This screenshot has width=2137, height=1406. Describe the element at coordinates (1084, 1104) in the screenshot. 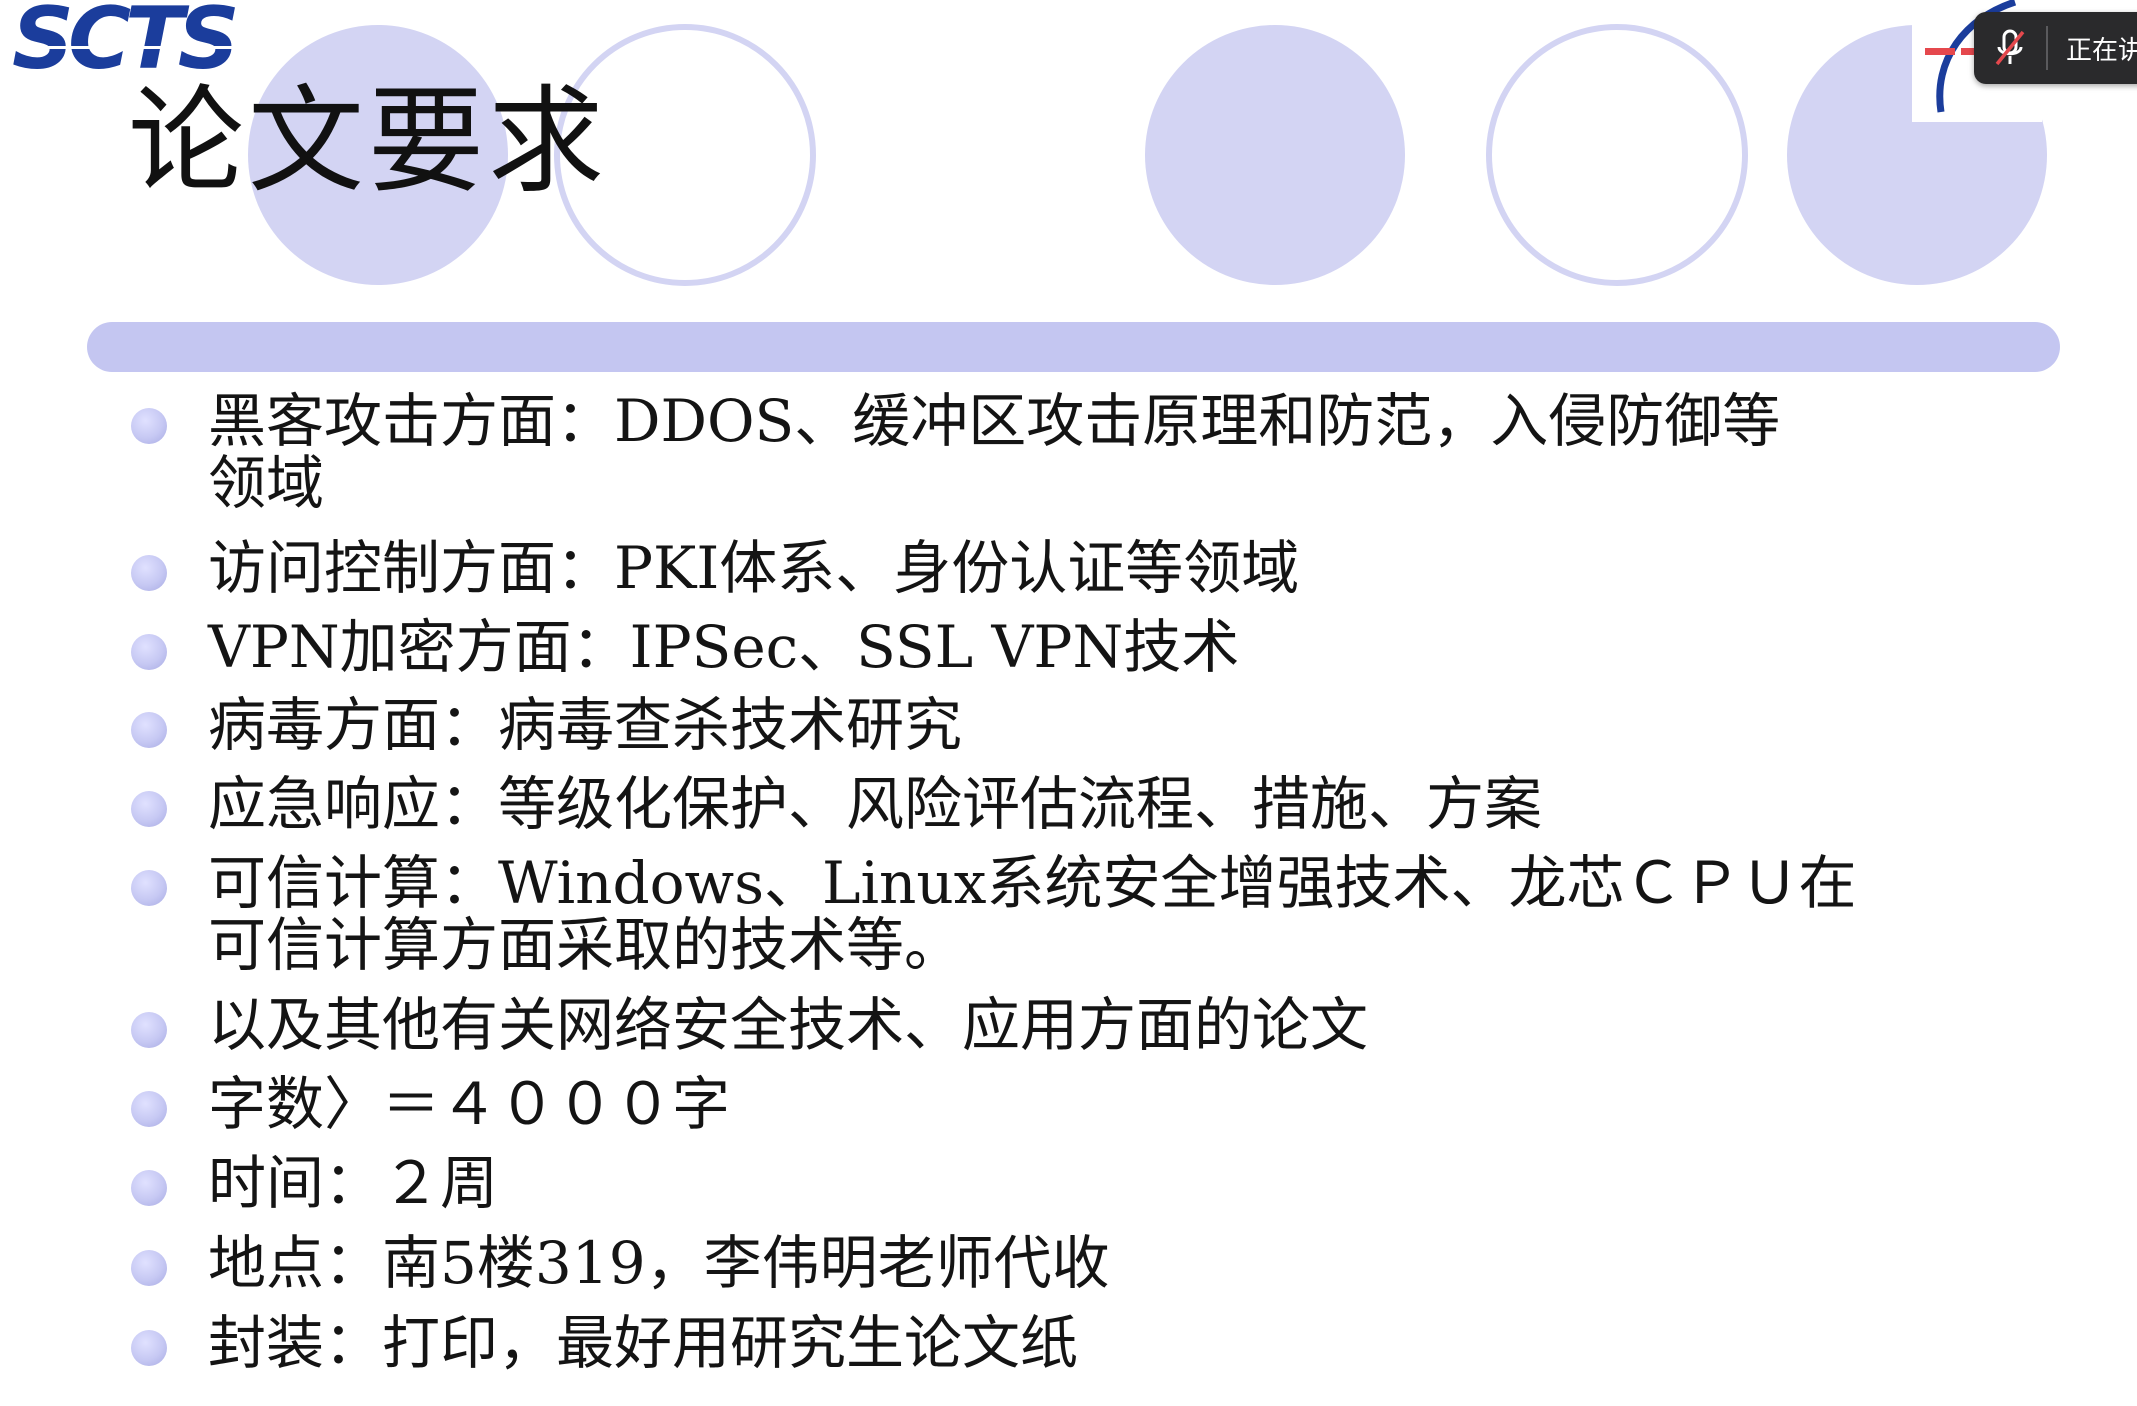

I see `list-item: 字数〉＝４０００字` at that location.